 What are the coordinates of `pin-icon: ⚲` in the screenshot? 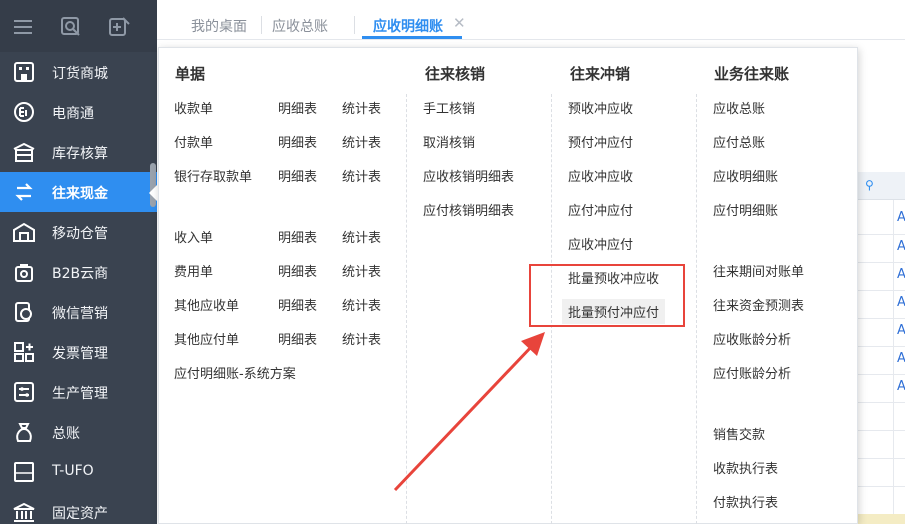 It's located at (869, 185).